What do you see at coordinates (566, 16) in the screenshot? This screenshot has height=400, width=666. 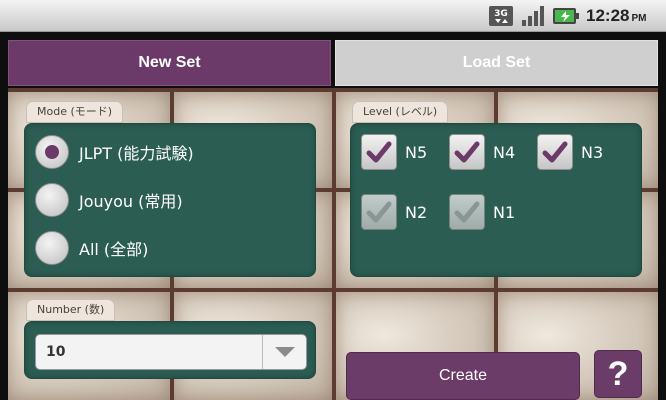 I see `battery-charging-icon` at bounding box center [566, 16].